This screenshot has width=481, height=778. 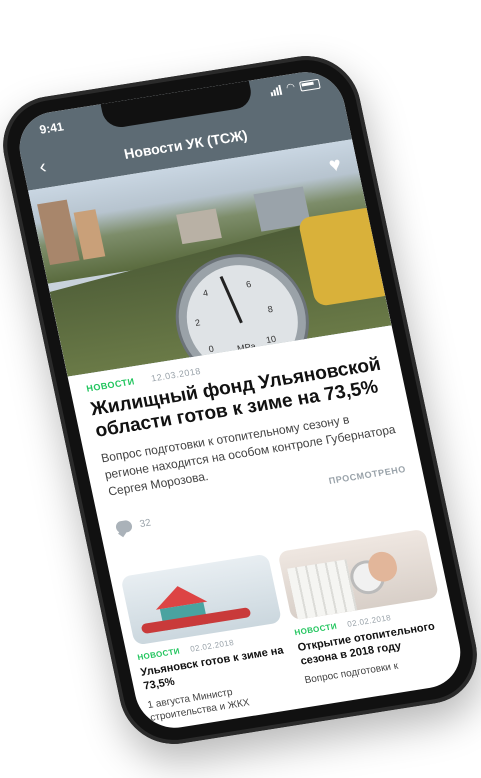 What do you see at coordinates (110, 385) in the screenshot?
I see `category-badge: НОВОСТИ` at bounding box center [110, 385].